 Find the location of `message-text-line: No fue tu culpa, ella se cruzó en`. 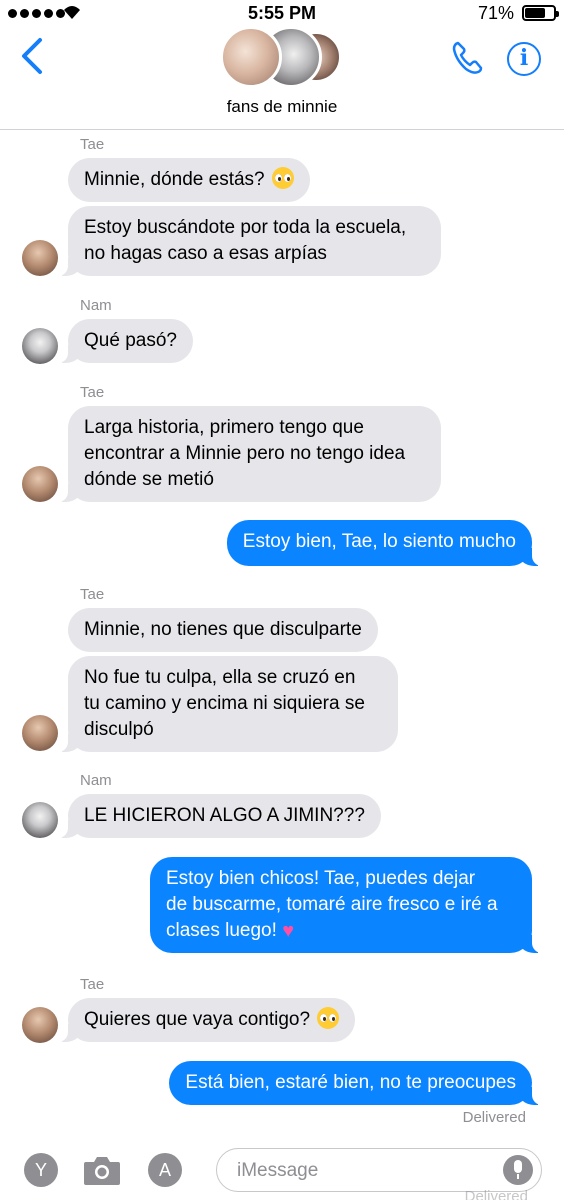

message-text-line: No fue tu culpa, ella se cruzó en is located at coordinates (220, 677).